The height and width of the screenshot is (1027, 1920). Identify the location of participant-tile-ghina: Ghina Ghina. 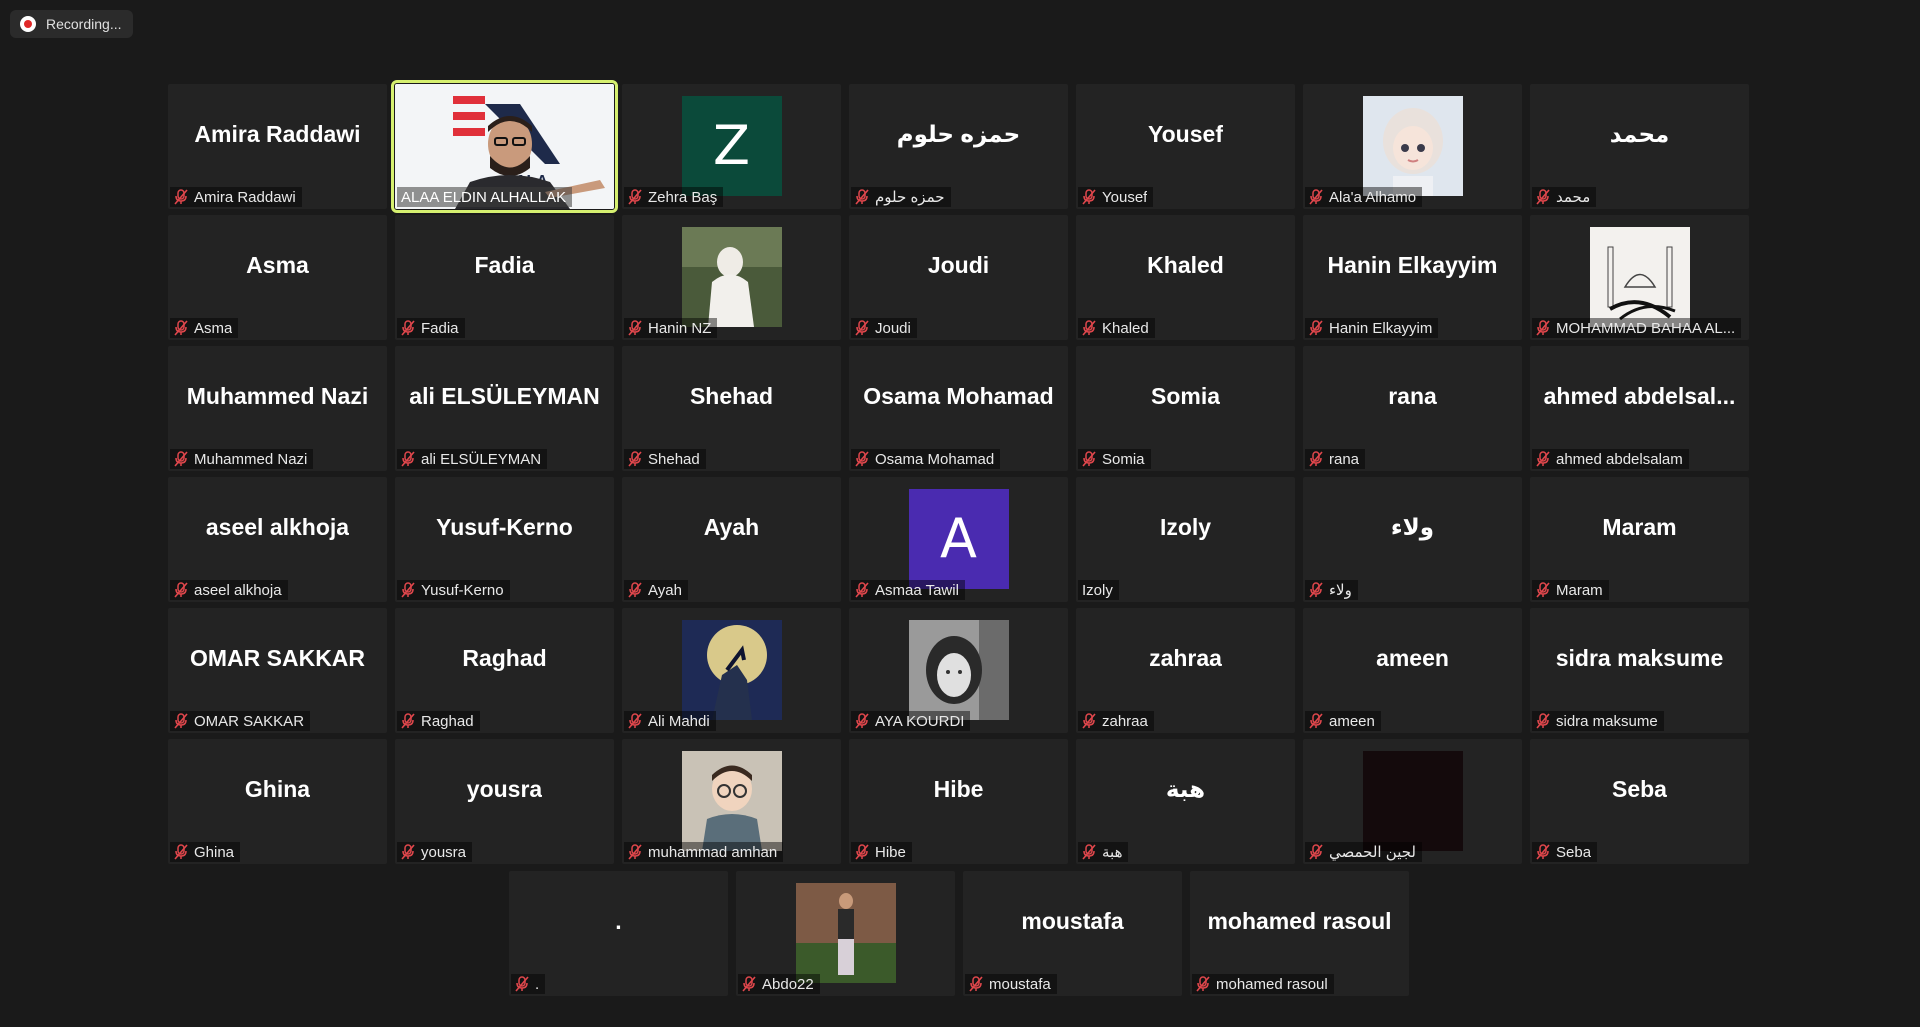
(277, 801).